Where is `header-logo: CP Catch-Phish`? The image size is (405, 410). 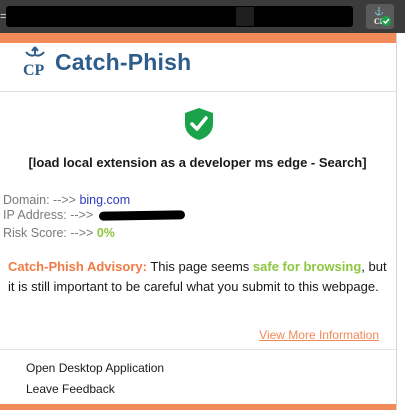 header-logo: CP Catch-Phish is located at coordinates (106, 62).